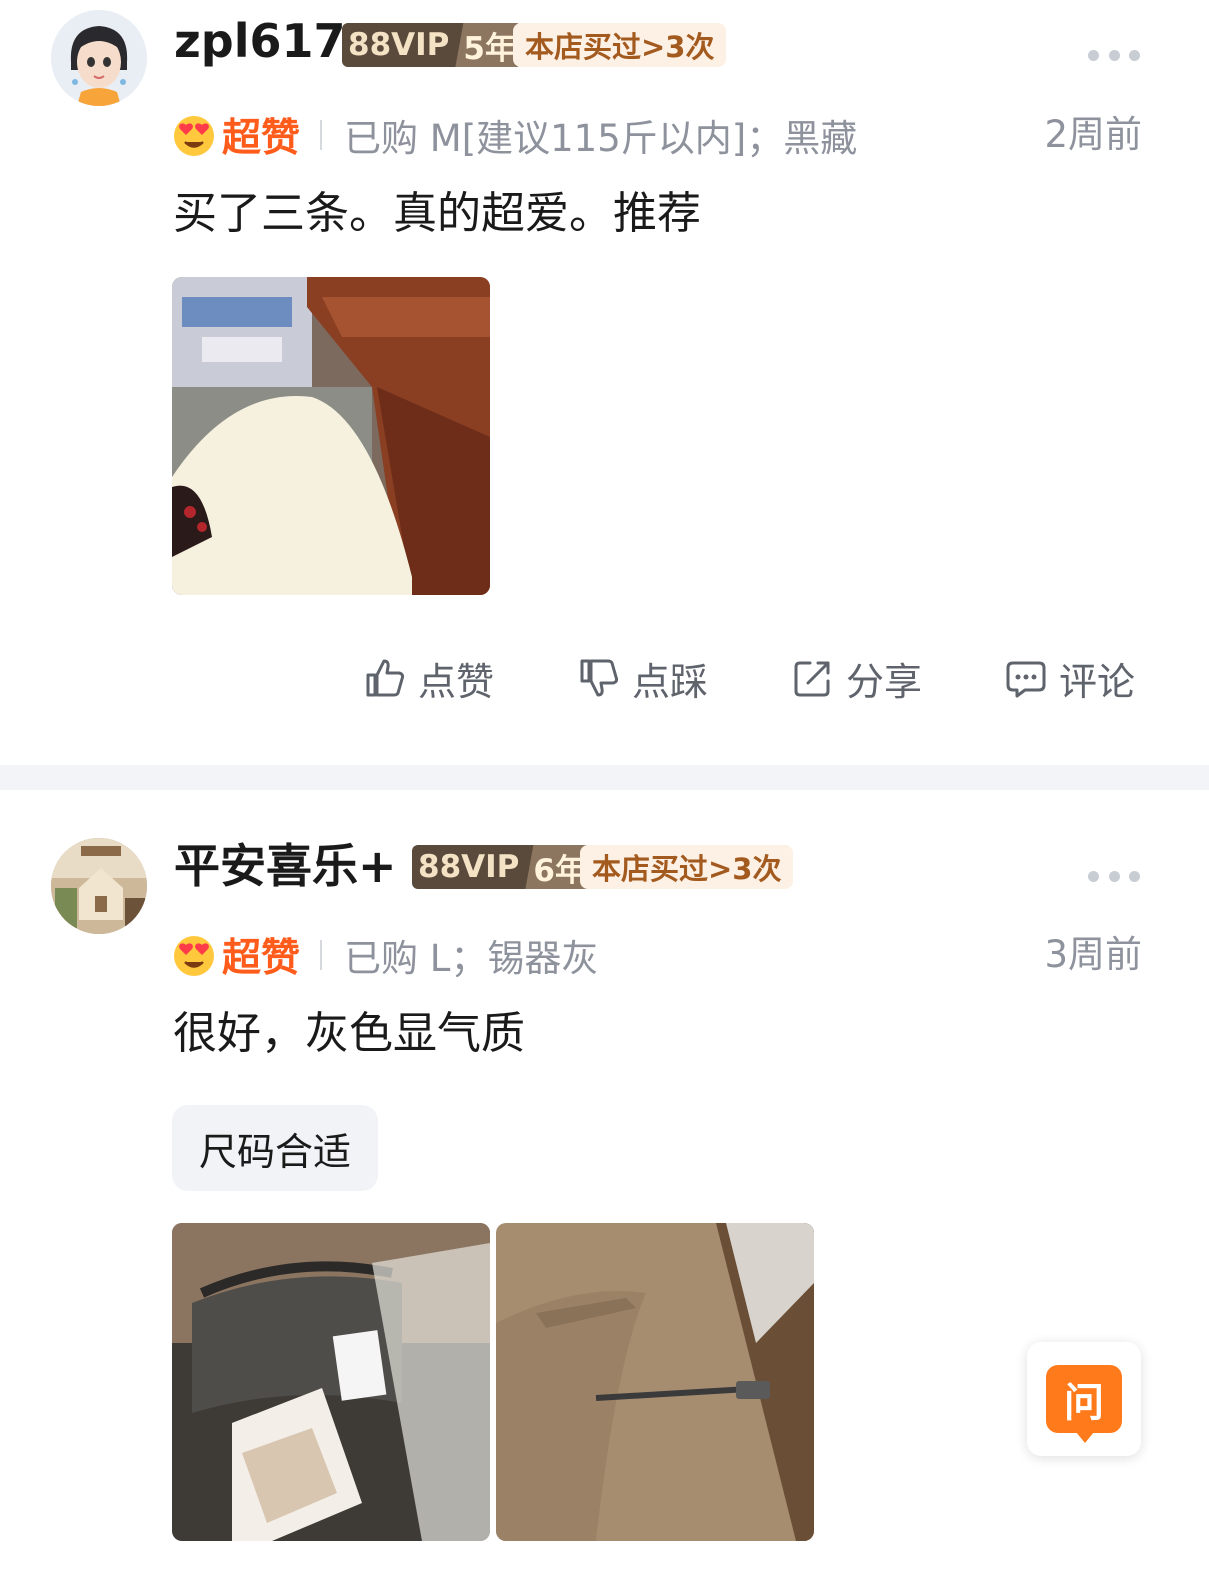  What do you see at coordinates (1026, 679) in the screenshot?
I see `comment-icon` at bounding box center [1026, 679].